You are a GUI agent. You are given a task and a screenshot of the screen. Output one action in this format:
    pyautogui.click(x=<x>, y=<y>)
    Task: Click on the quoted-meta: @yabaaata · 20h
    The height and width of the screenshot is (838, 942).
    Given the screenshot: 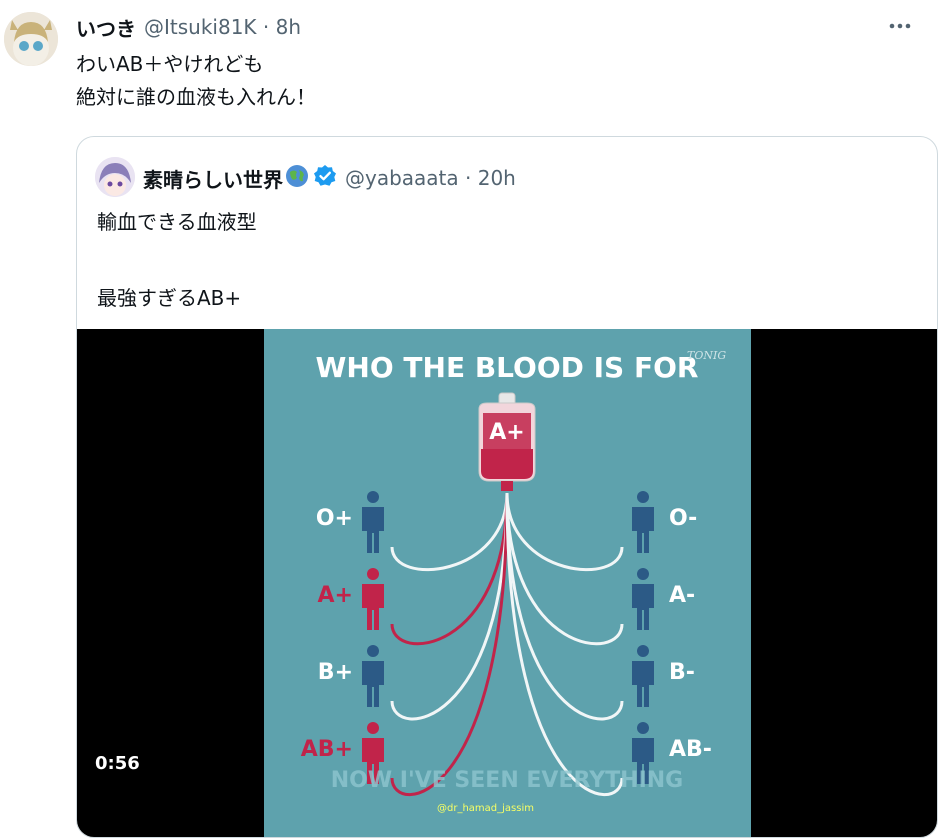 What is the action you would take?
    pyautogui.click(x=430, y=178)
    